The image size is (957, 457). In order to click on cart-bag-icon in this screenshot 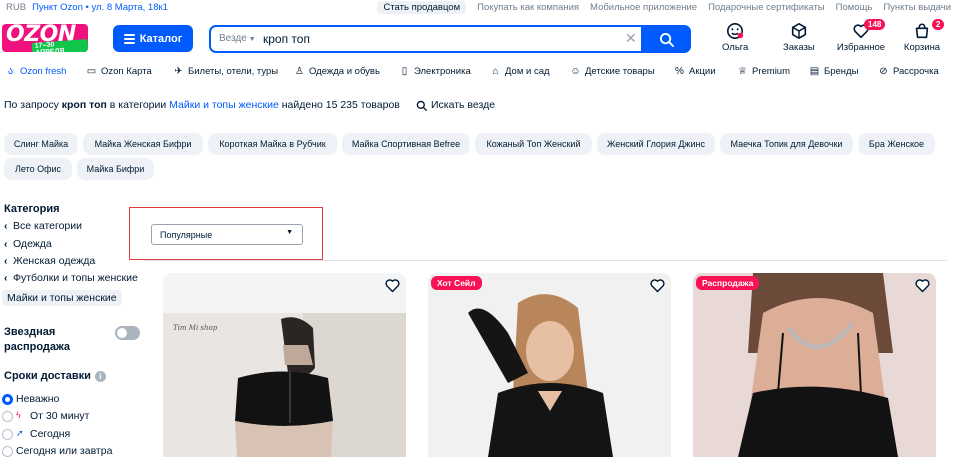, I will do `click(922, 31)`.